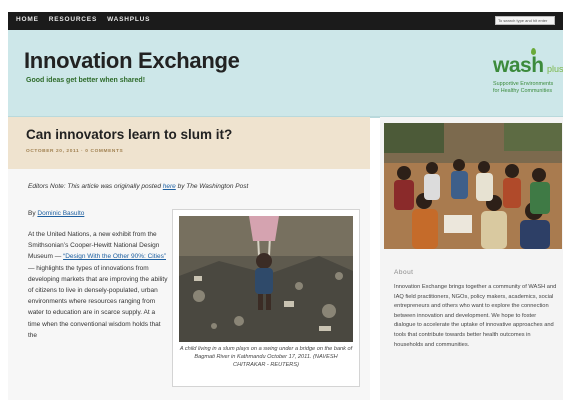 The height and width of the screenshot is (400, 563). I want to click on slum-swing-photo, so click(266, 279).